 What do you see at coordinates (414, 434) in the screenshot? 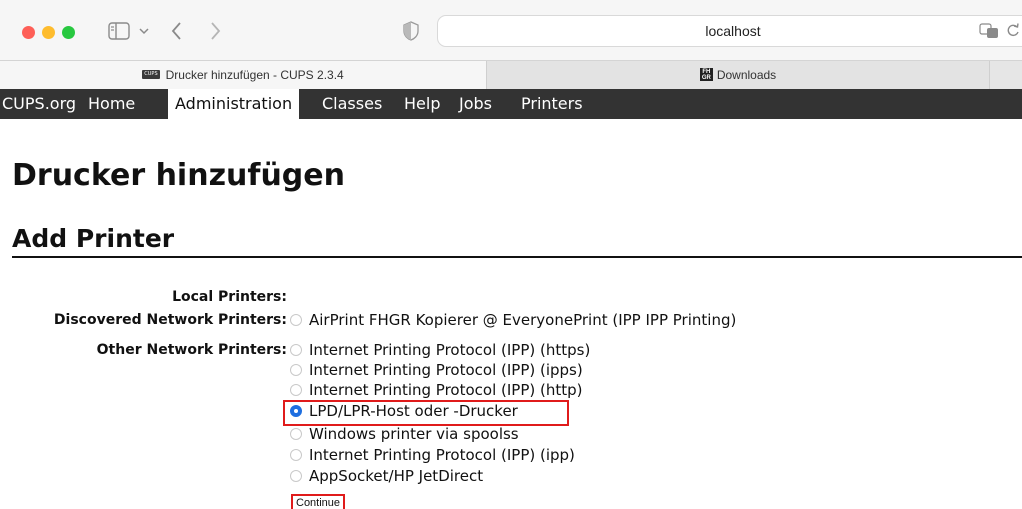
I see `option-label: Windows printer via spoolss` at bounding box center [414, 434].